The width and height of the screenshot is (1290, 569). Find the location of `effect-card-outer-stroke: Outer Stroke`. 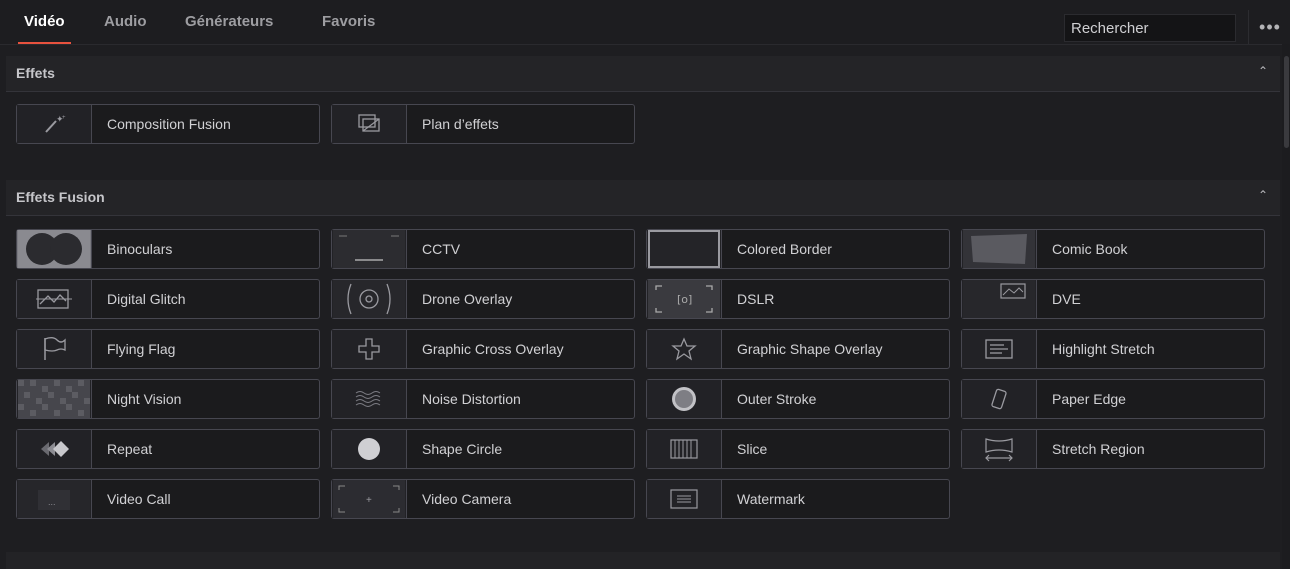

effect-card-outer-stroke: Outer Stroke is located at coordinates (798, 399).